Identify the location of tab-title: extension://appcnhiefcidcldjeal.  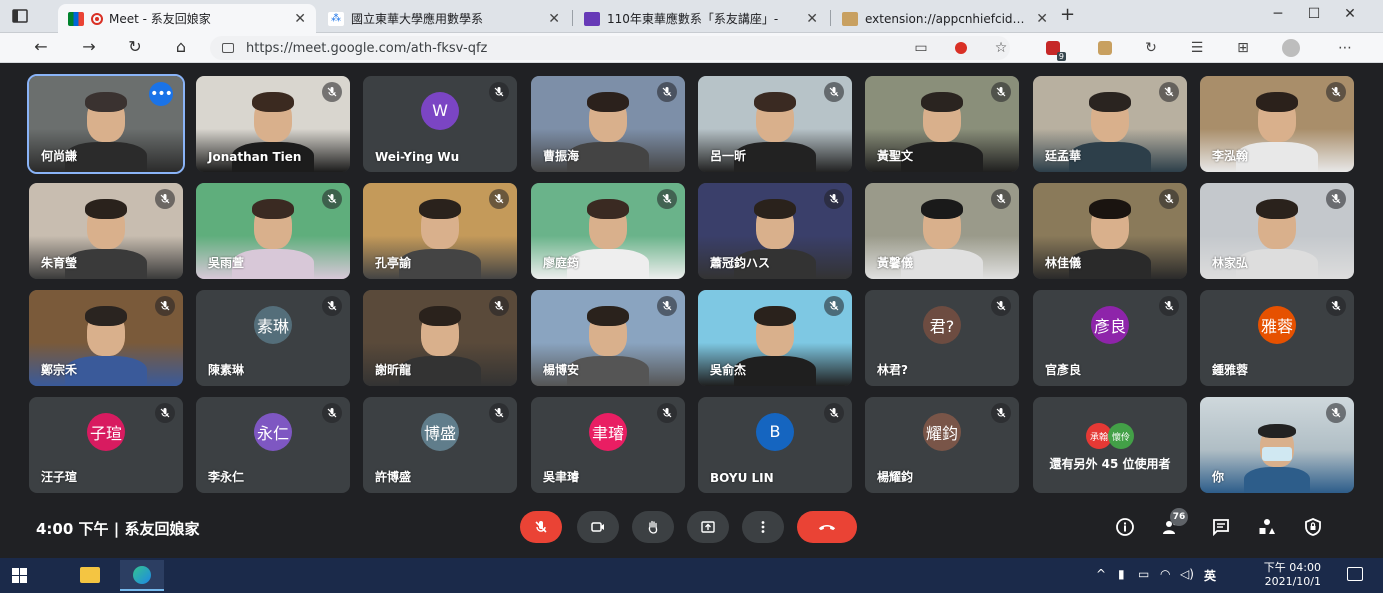
(948, 18).